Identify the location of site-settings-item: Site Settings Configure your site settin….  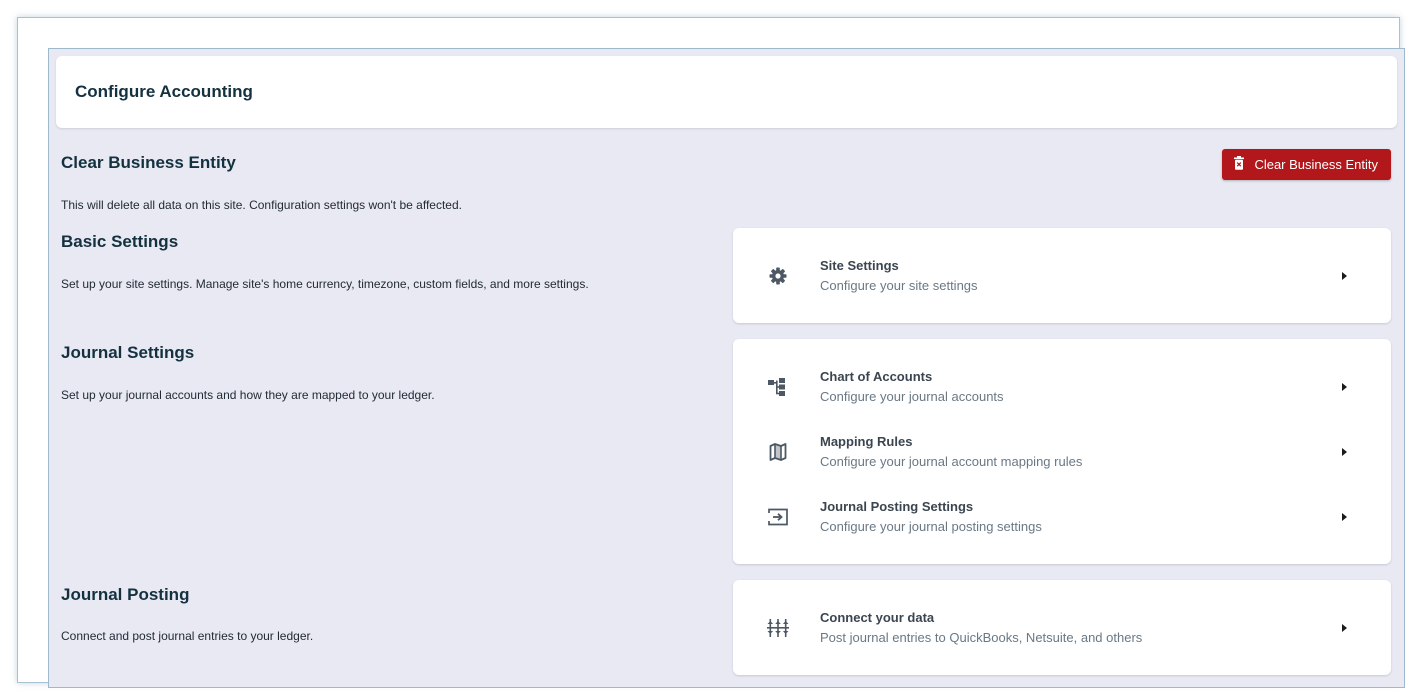
(1062, 275).